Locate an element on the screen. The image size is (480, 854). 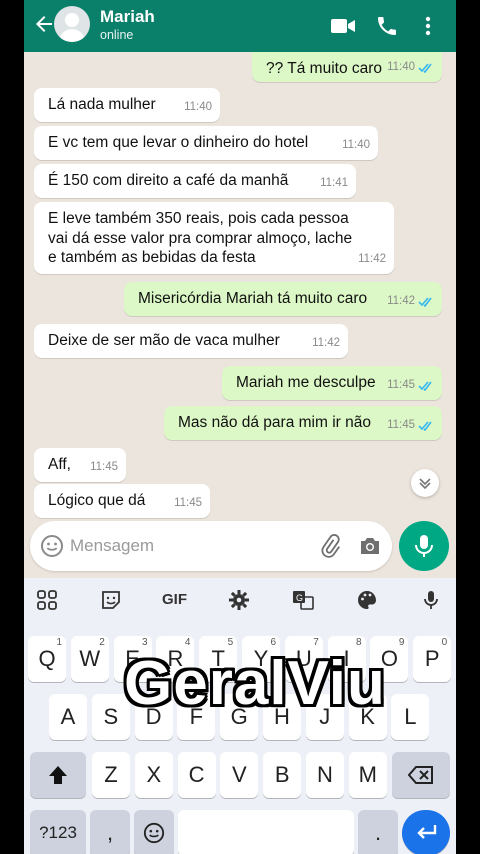
key-x: X is located at coordinates (153, 775).